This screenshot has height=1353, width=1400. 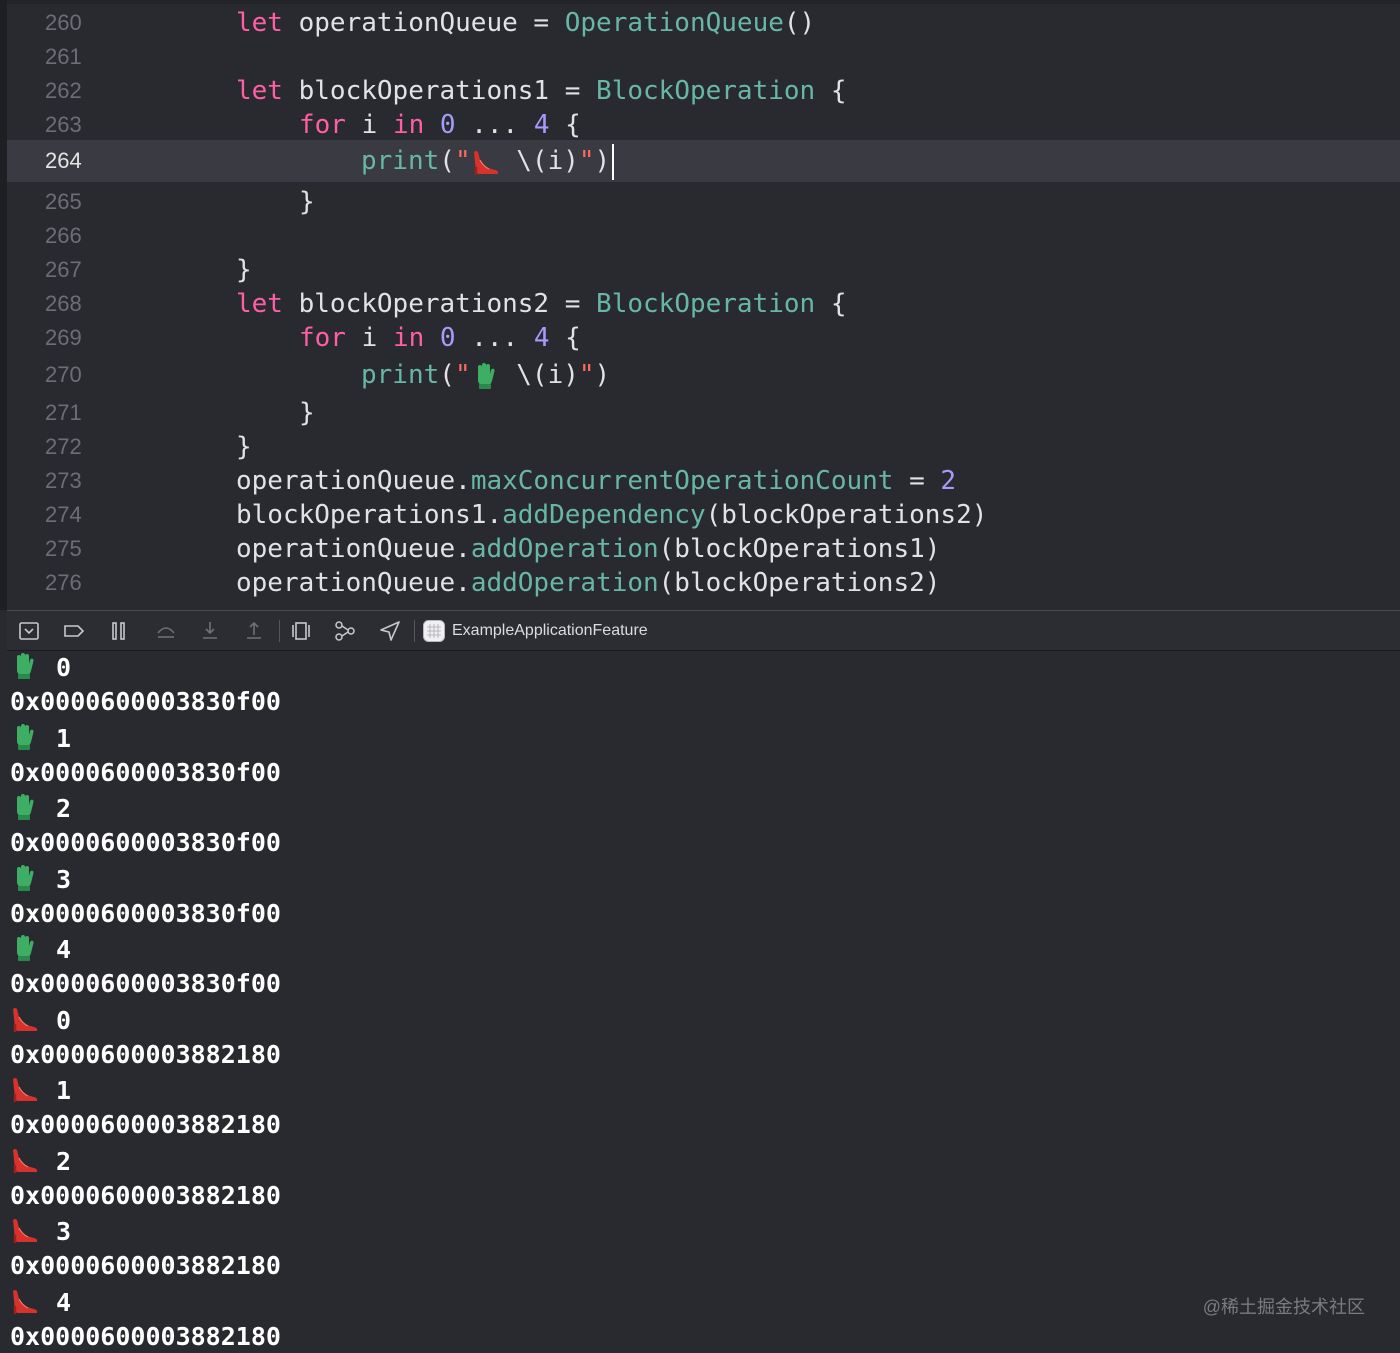 I want to click on line-number: 273, so click(x=68, y=481).